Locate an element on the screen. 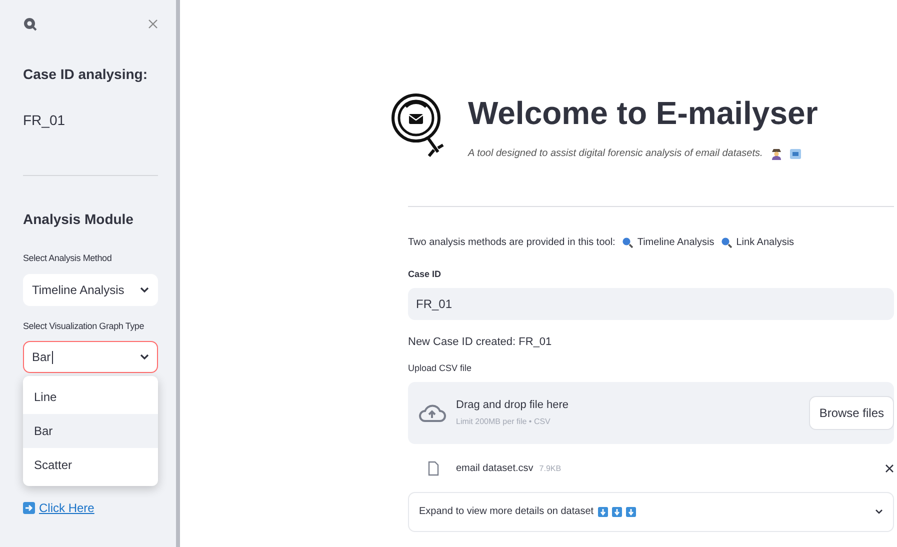 The width and height of the screenshot is (897, 547). method-name: Link Analysis is located at coordinates (765, 243).